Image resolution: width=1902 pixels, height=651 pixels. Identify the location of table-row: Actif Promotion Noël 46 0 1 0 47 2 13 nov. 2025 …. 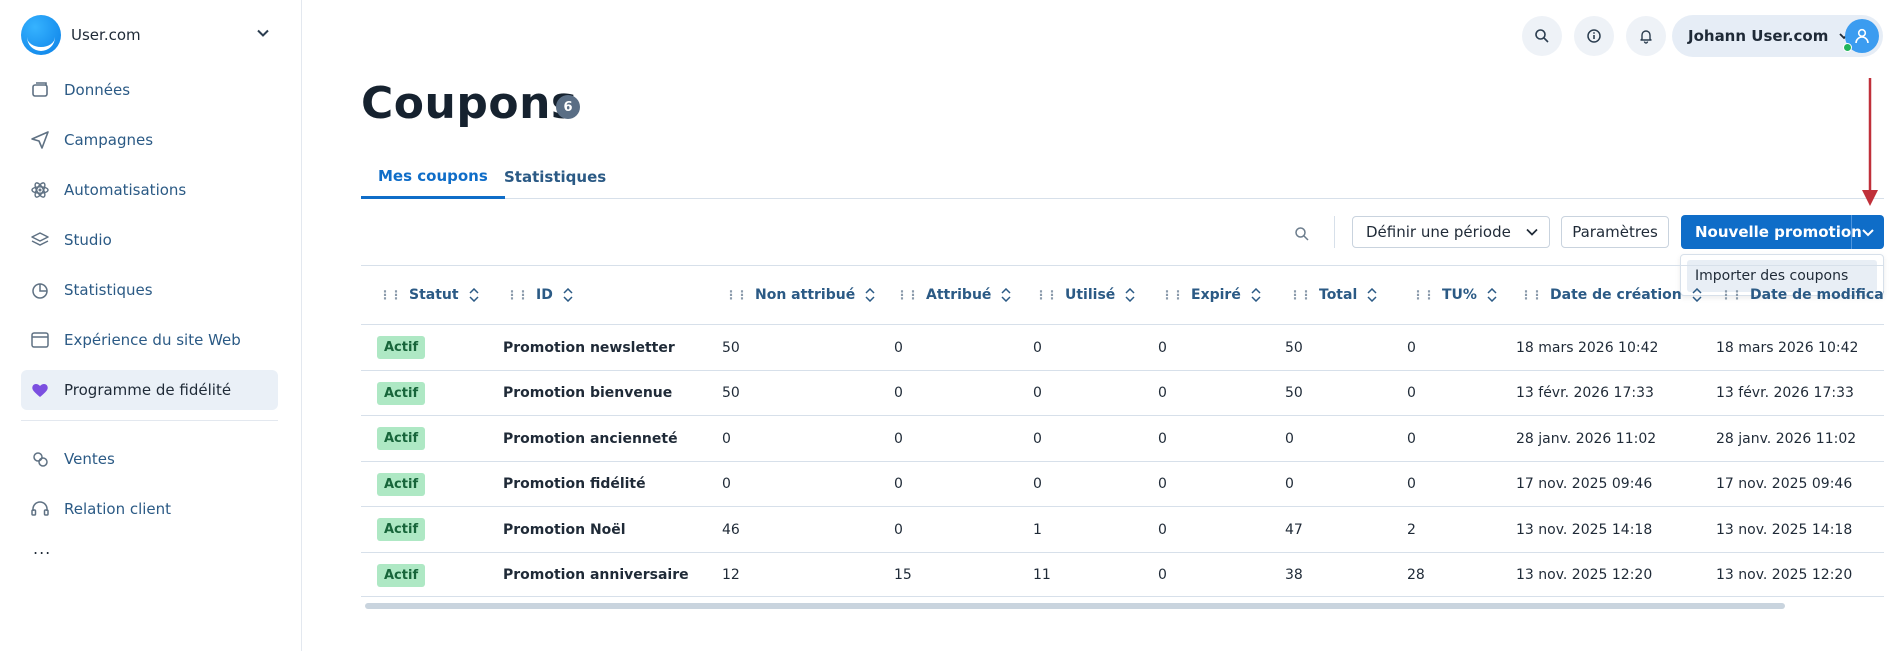
(1122, 528).